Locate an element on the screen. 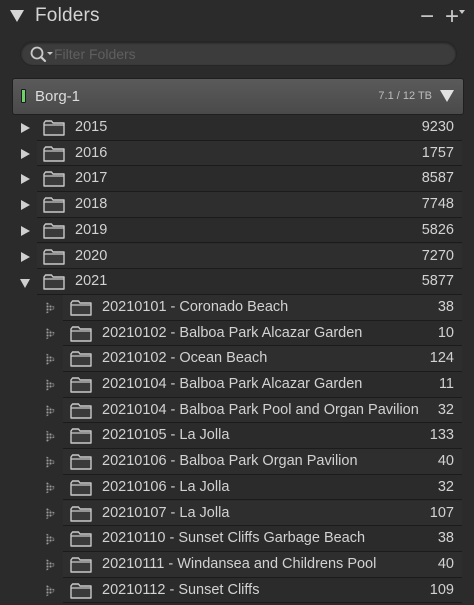 Image resolution: width=474 pixels, height=605 pixels. subfolder-row: 20210107 - La Jolla 107 is located at coordinates (237, 513).